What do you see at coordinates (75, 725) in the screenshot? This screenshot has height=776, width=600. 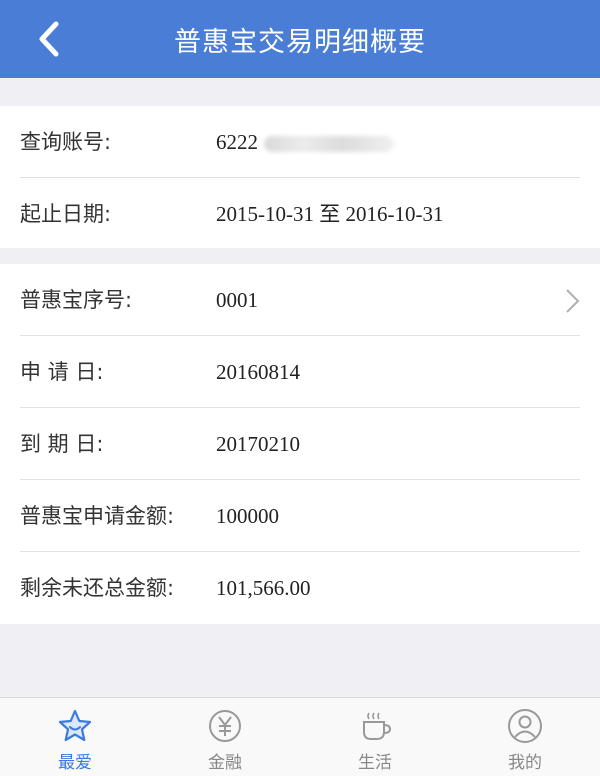 I see `star-icon` at bounding box center [75, 725].